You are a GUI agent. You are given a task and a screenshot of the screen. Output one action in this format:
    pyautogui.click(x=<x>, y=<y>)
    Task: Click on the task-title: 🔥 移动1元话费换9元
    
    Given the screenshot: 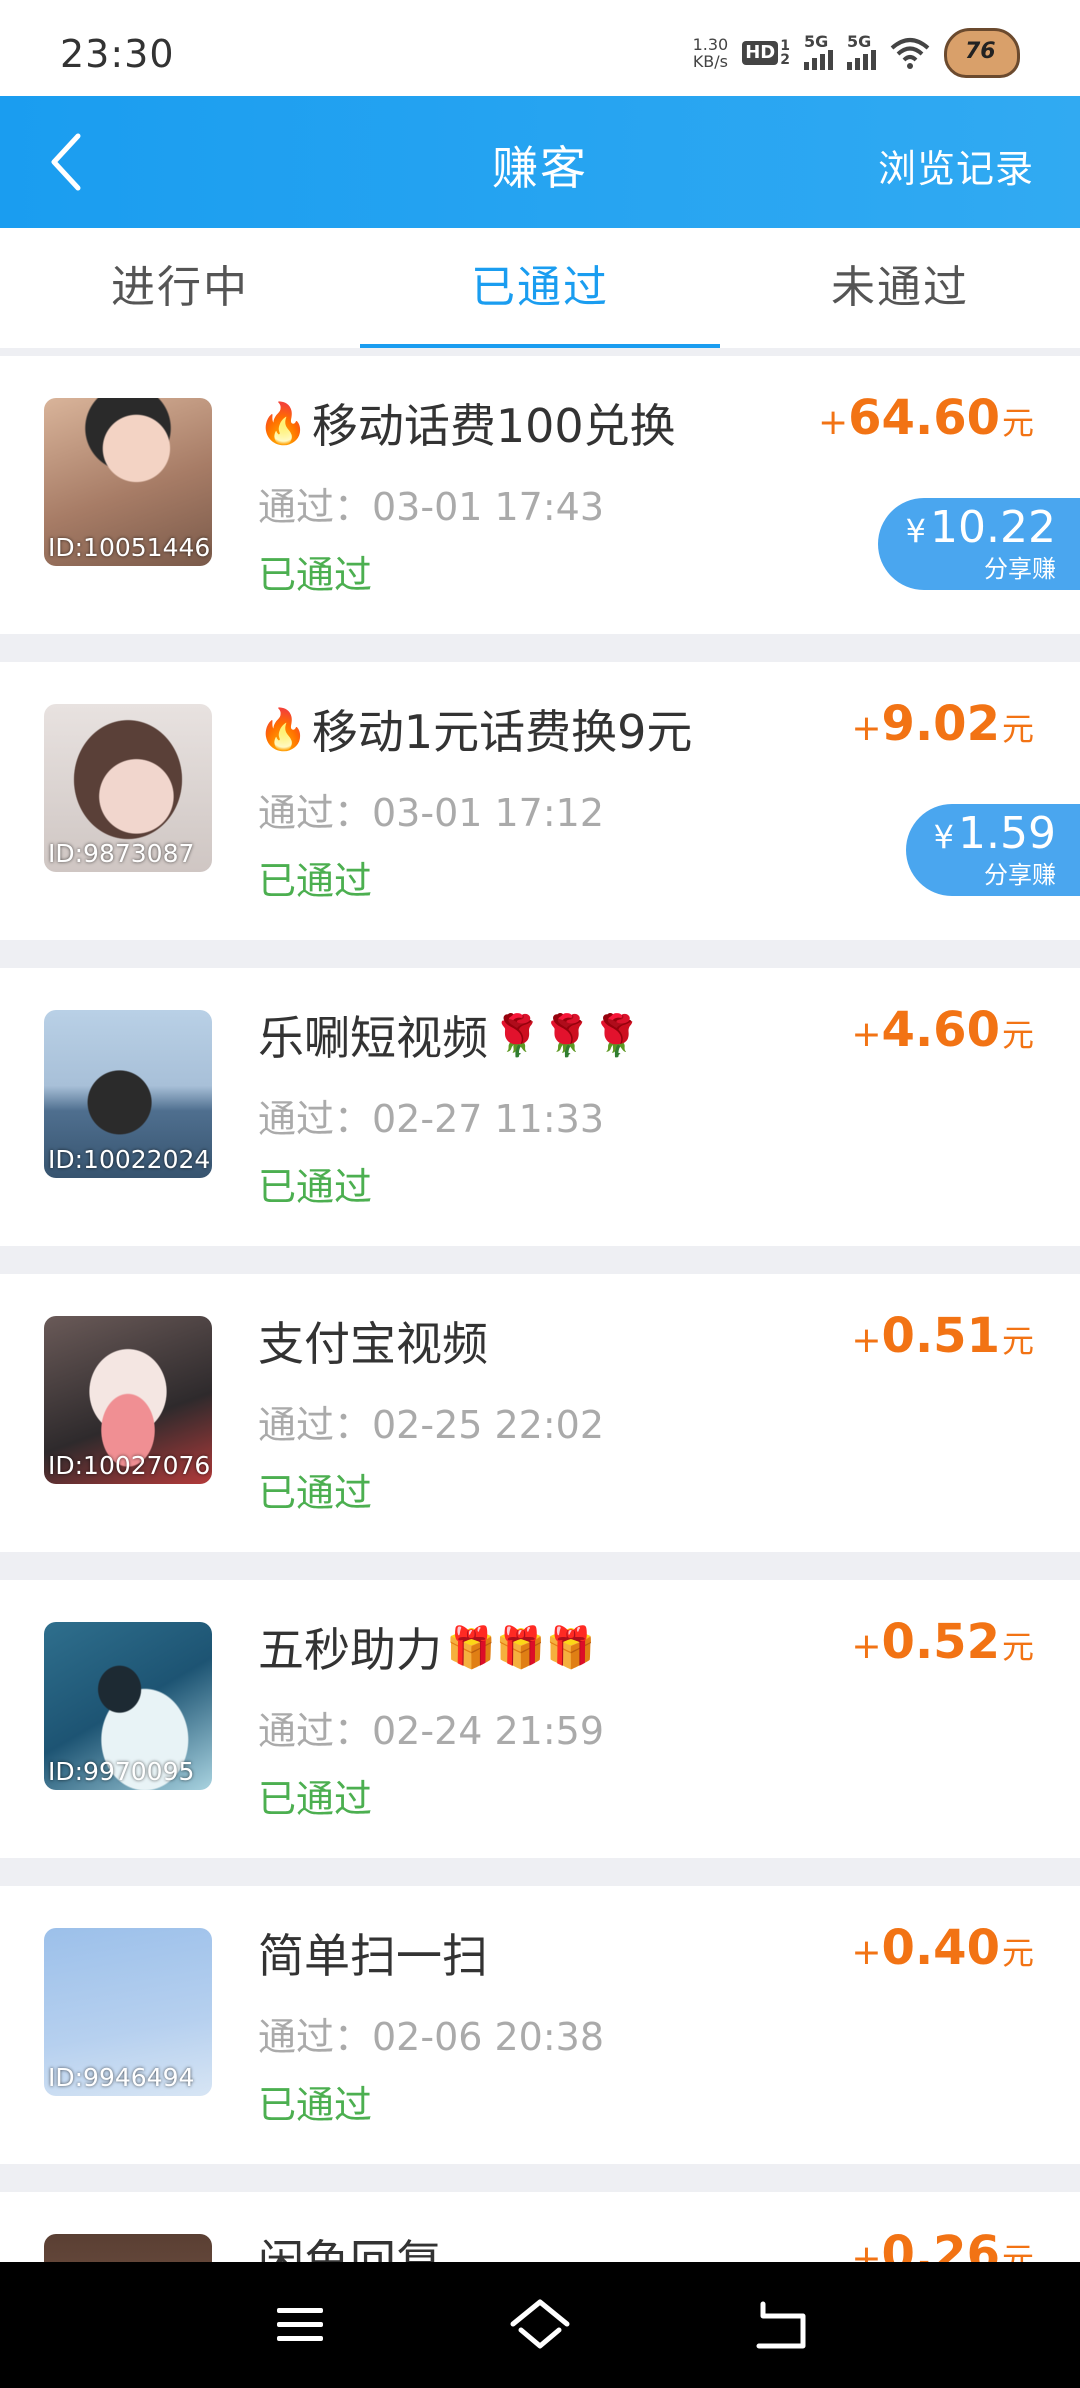 What is the action you would take?
    pyautogui.click(x=475, y=732)
    